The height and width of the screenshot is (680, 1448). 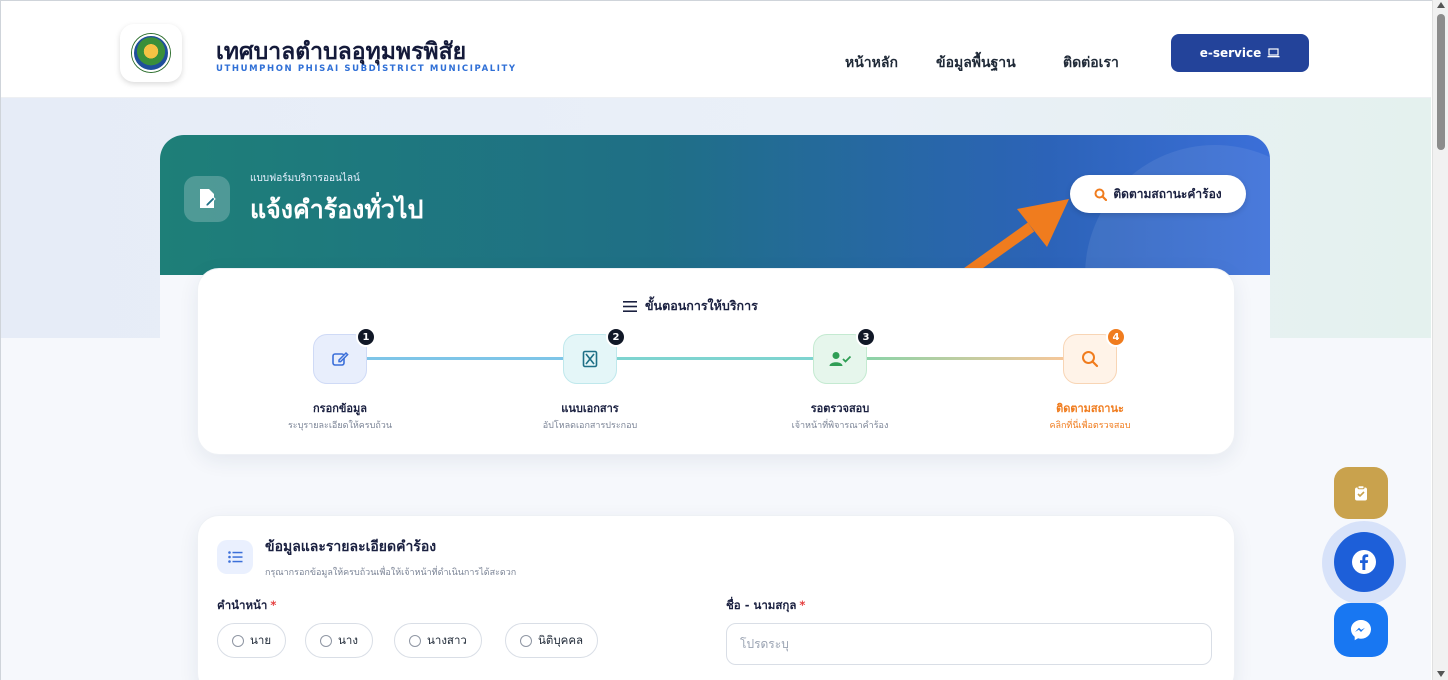 I want to click on seal-icon, so click(x=151, y=53).